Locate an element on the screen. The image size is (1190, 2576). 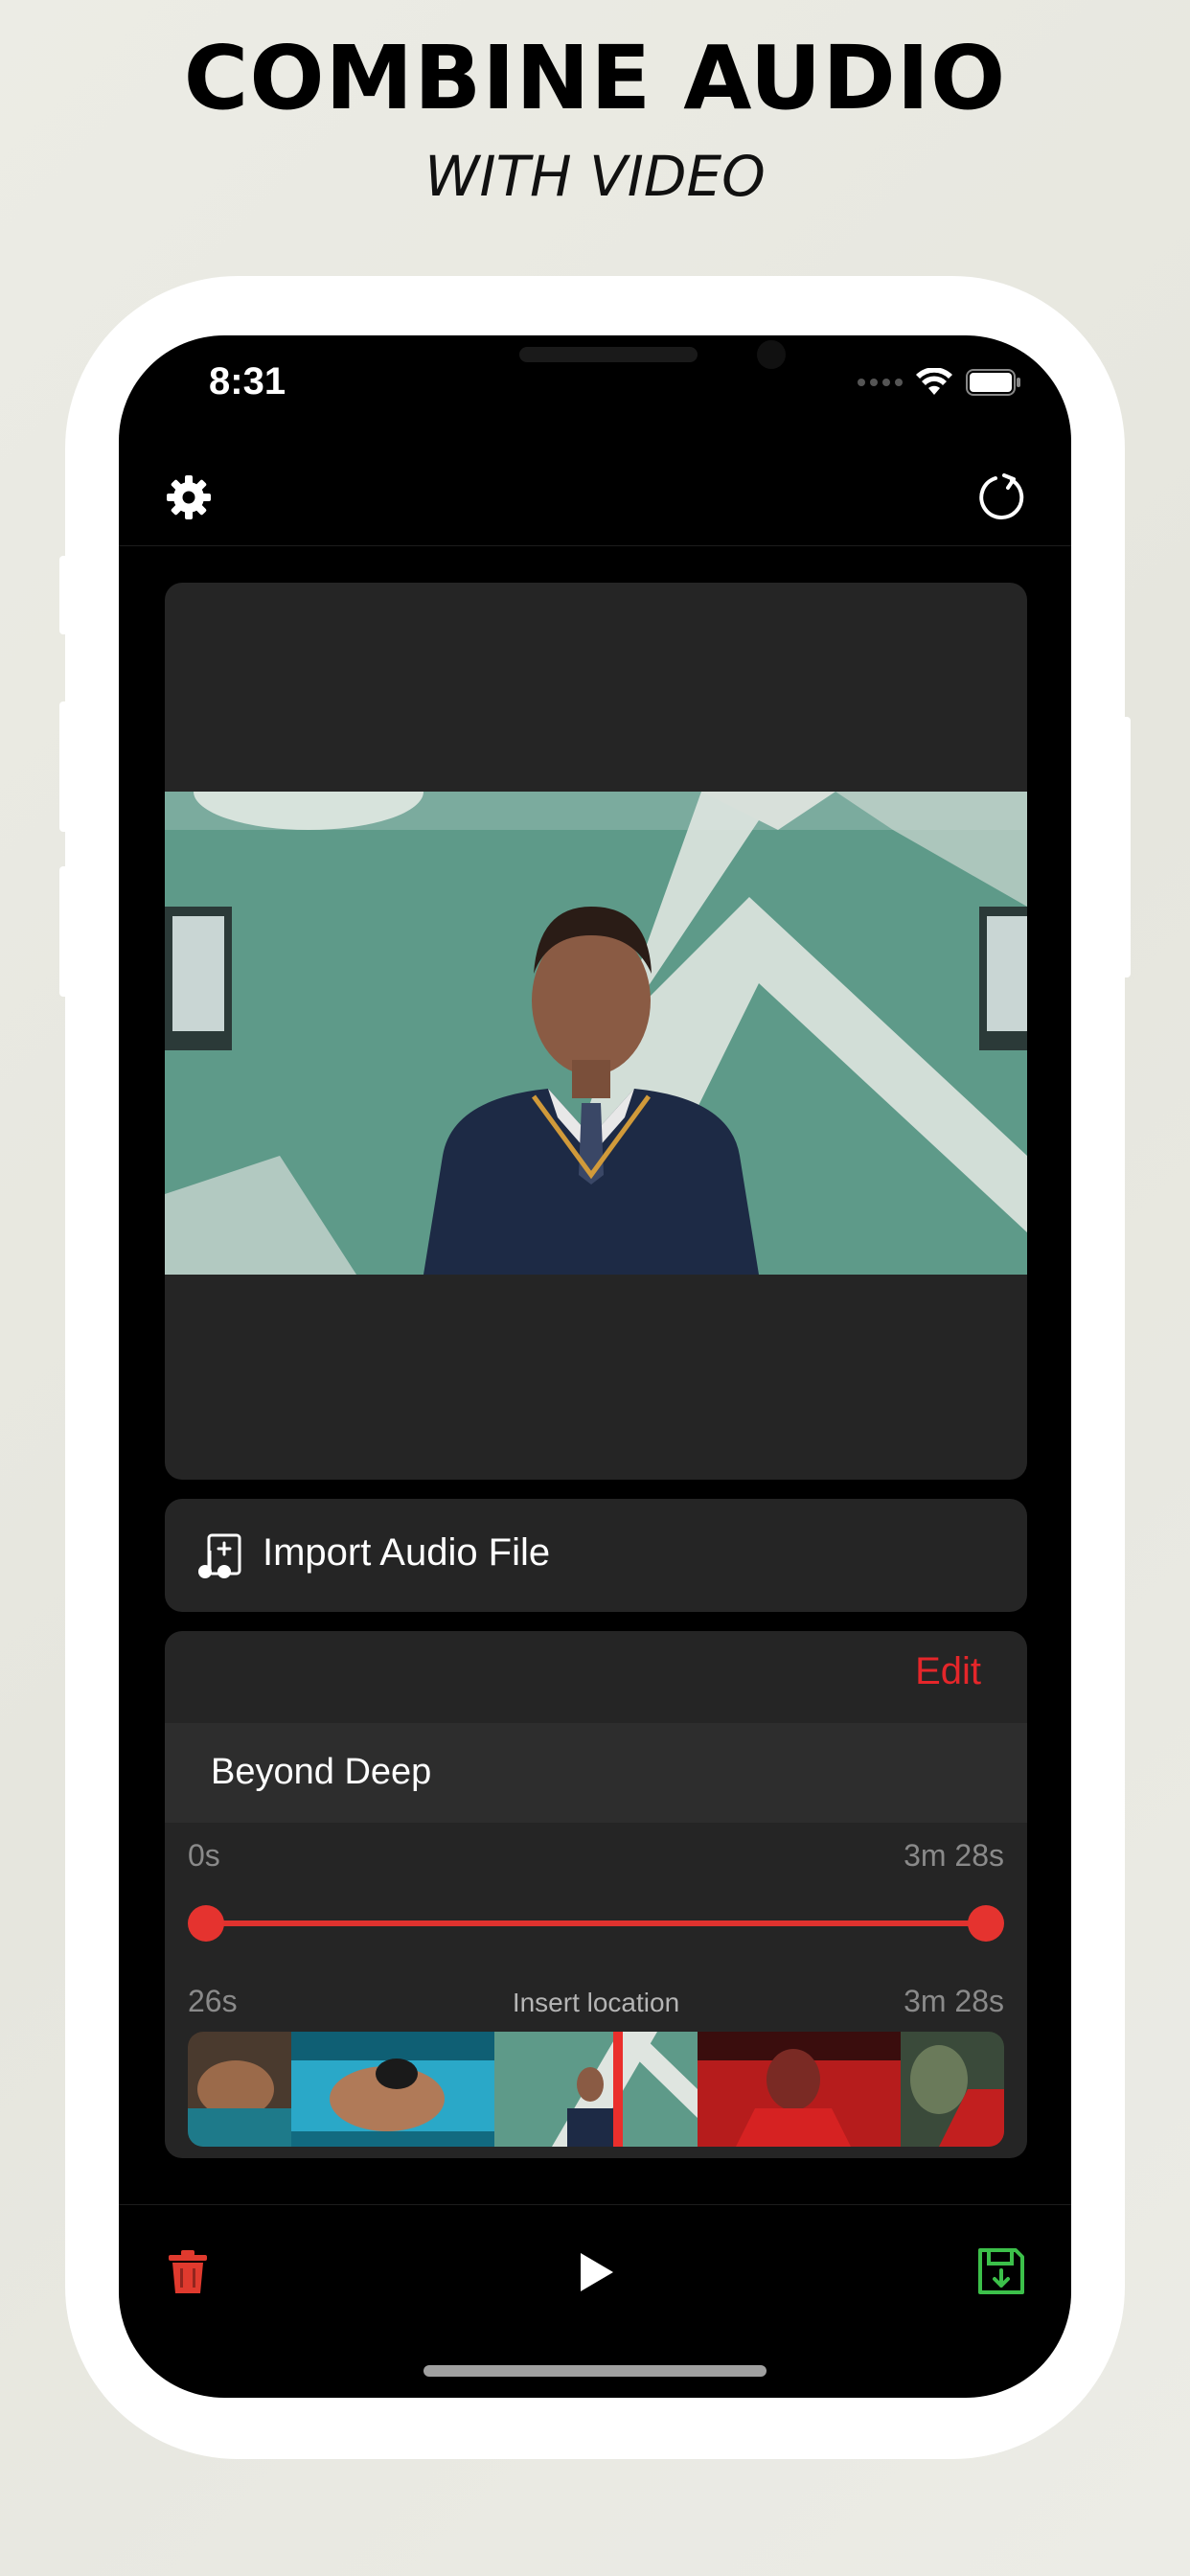
play-icon is located at coordinates (597, 2272).